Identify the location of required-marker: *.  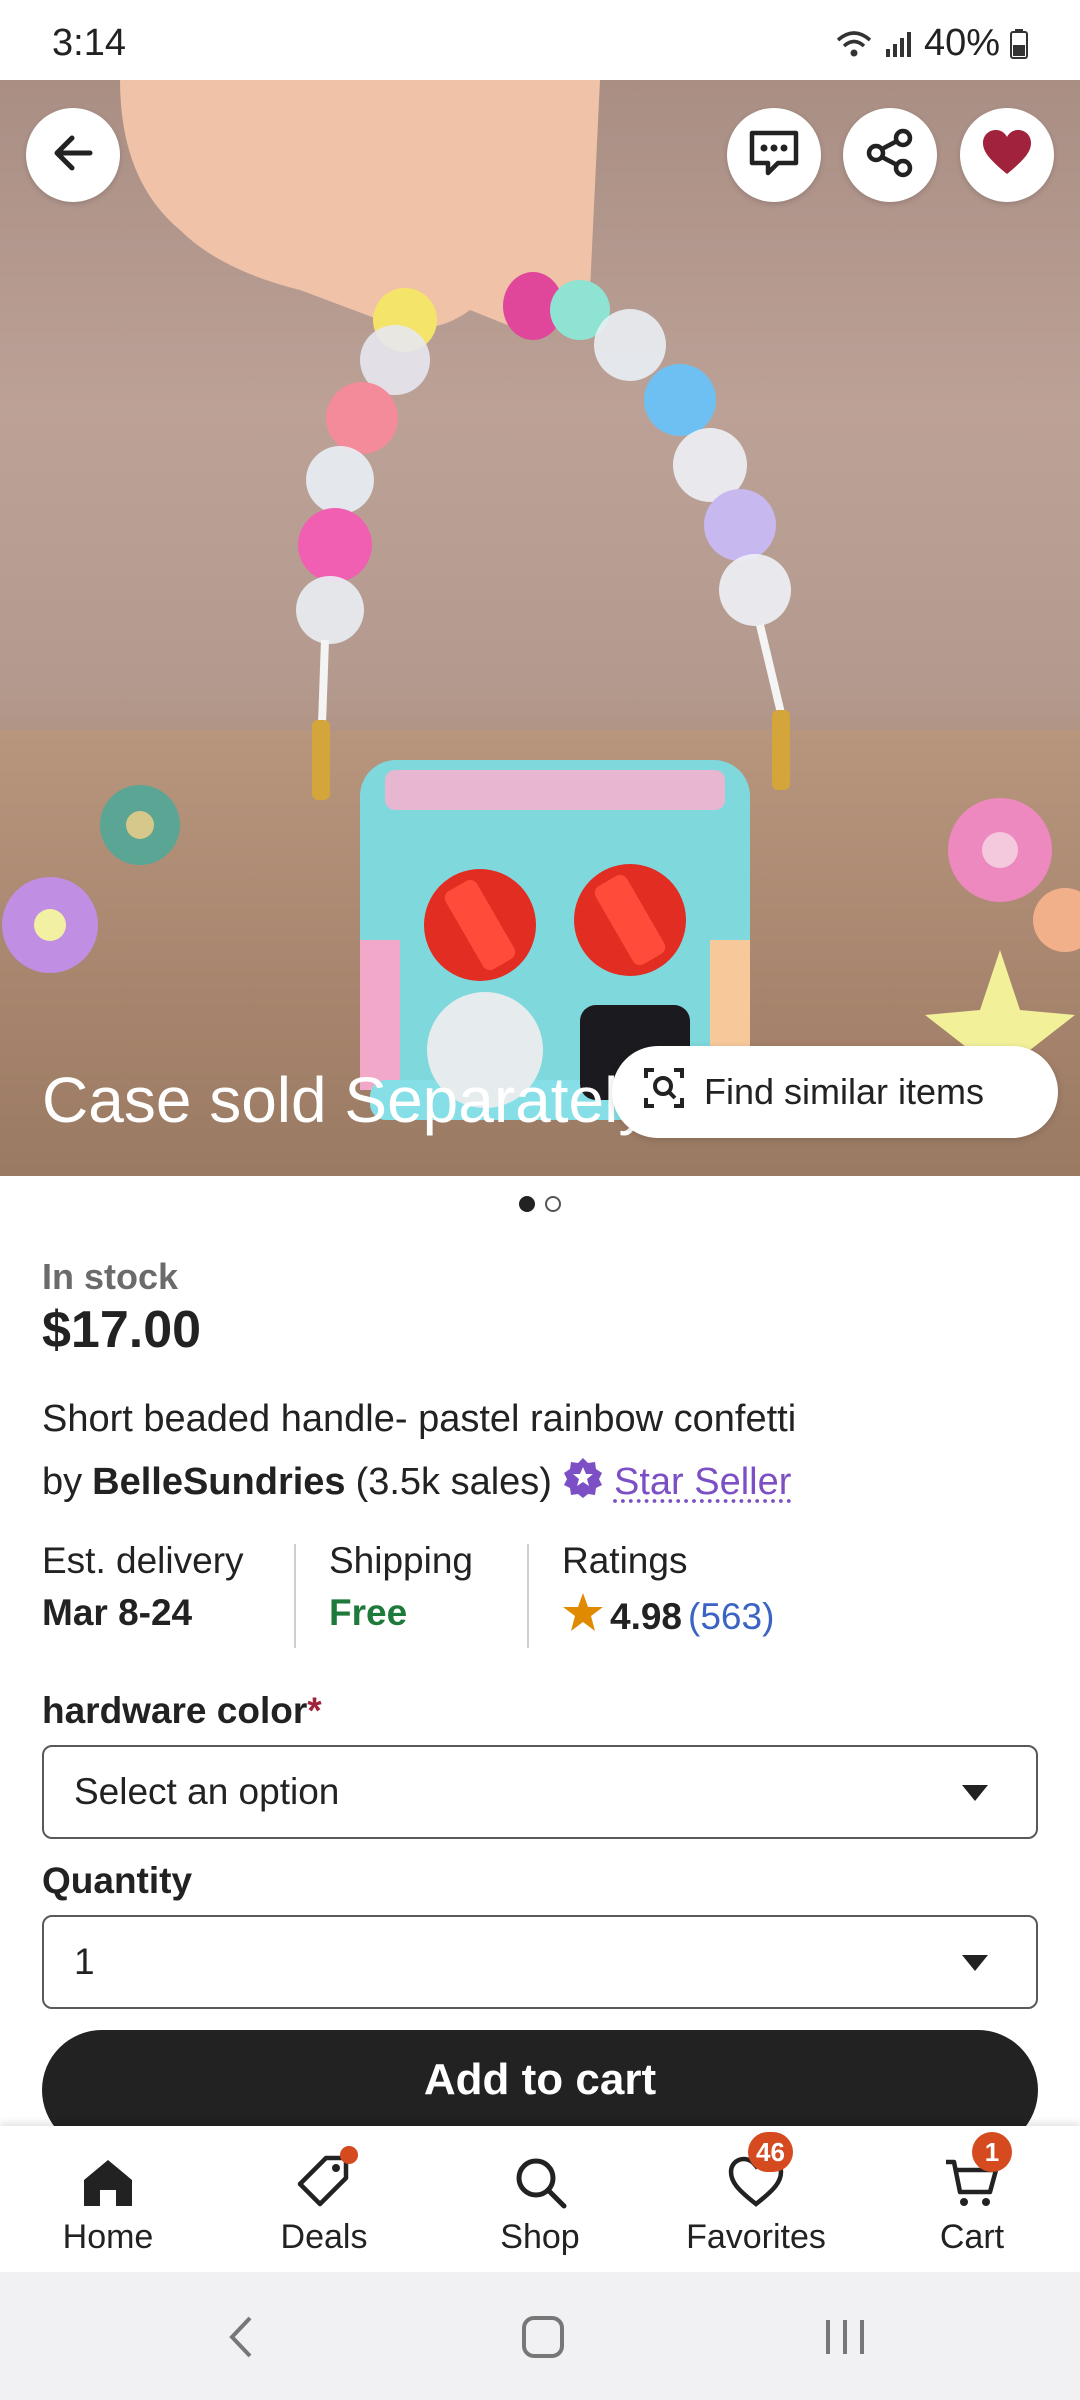
(314, 1710).